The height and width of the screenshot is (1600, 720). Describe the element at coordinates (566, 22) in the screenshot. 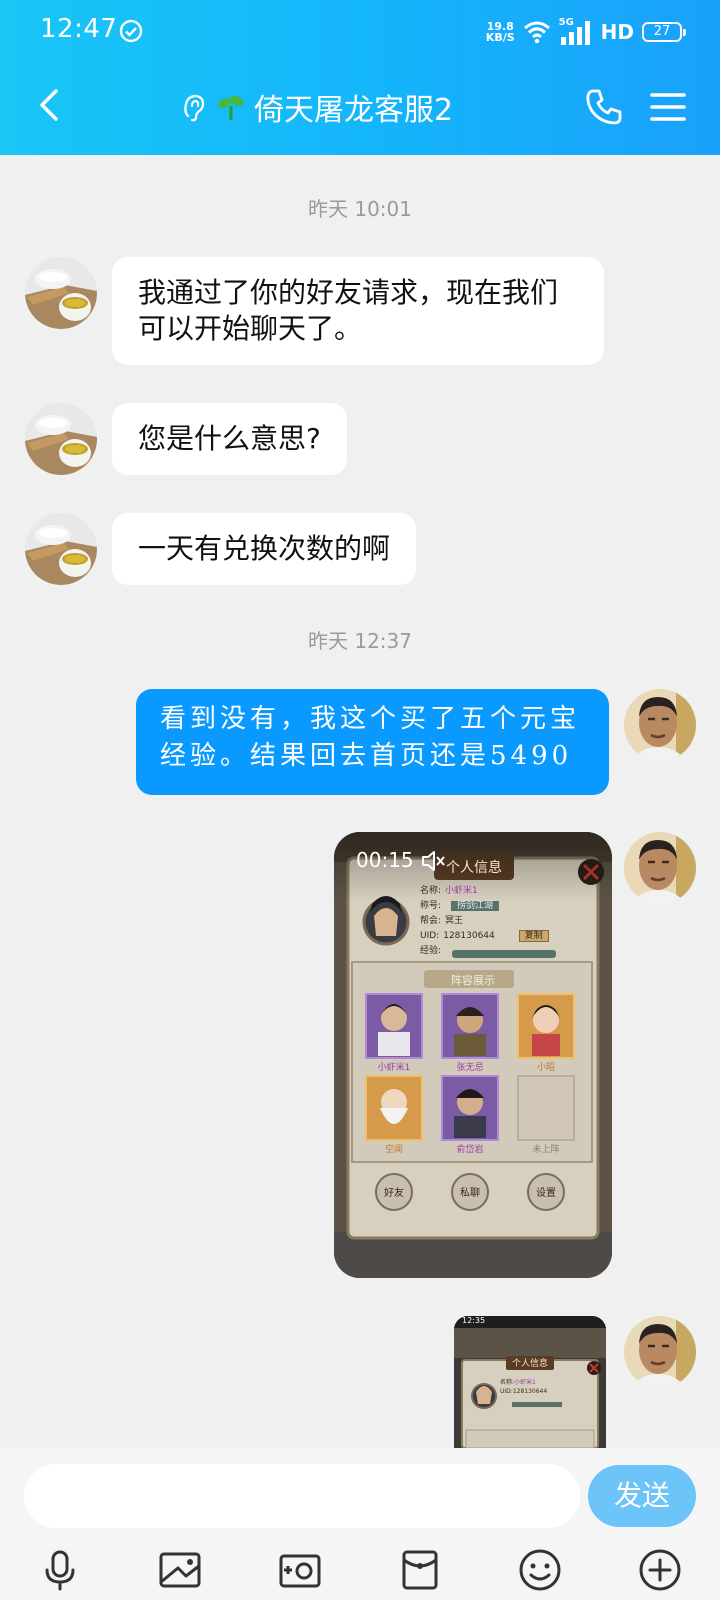

I see `network-type: 5G` at that location.